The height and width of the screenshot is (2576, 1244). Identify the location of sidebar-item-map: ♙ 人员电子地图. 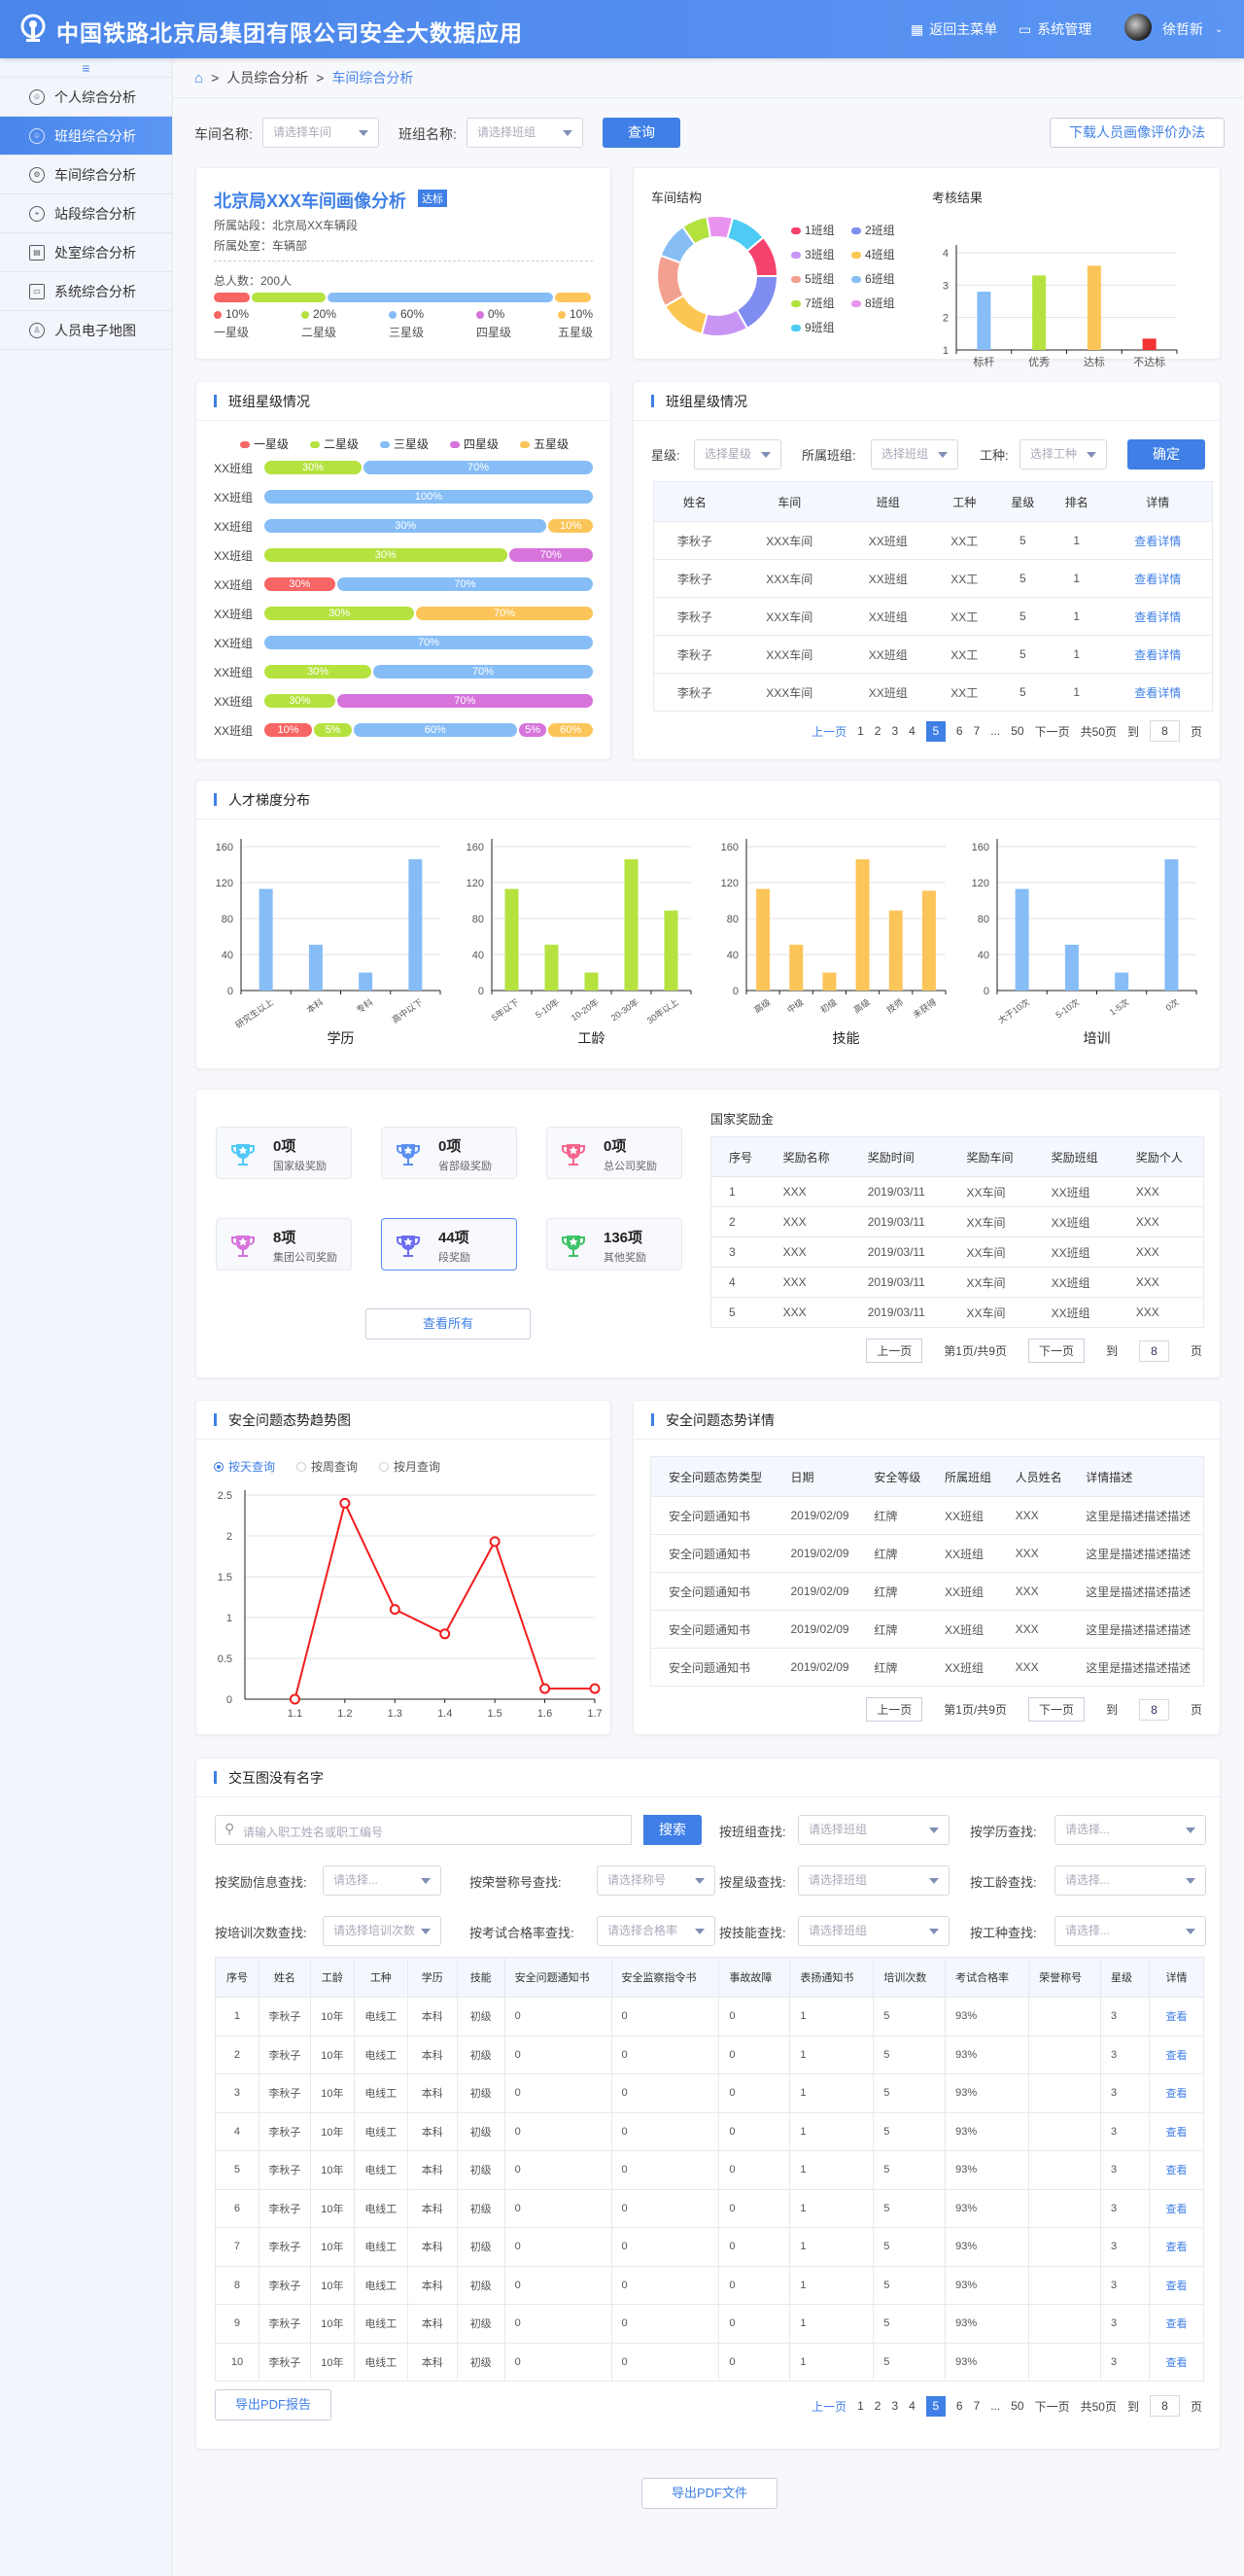
(86, 330).